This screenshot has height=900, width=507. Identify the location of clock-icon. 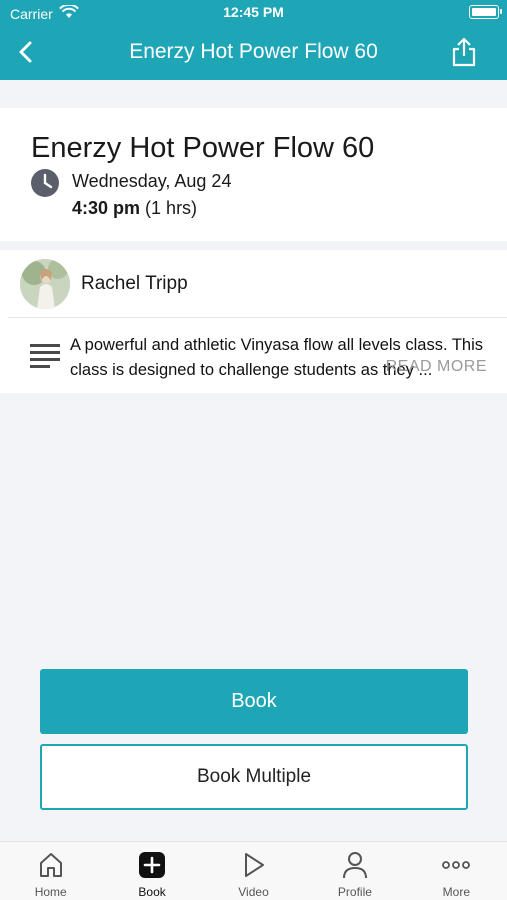
(45, 183).